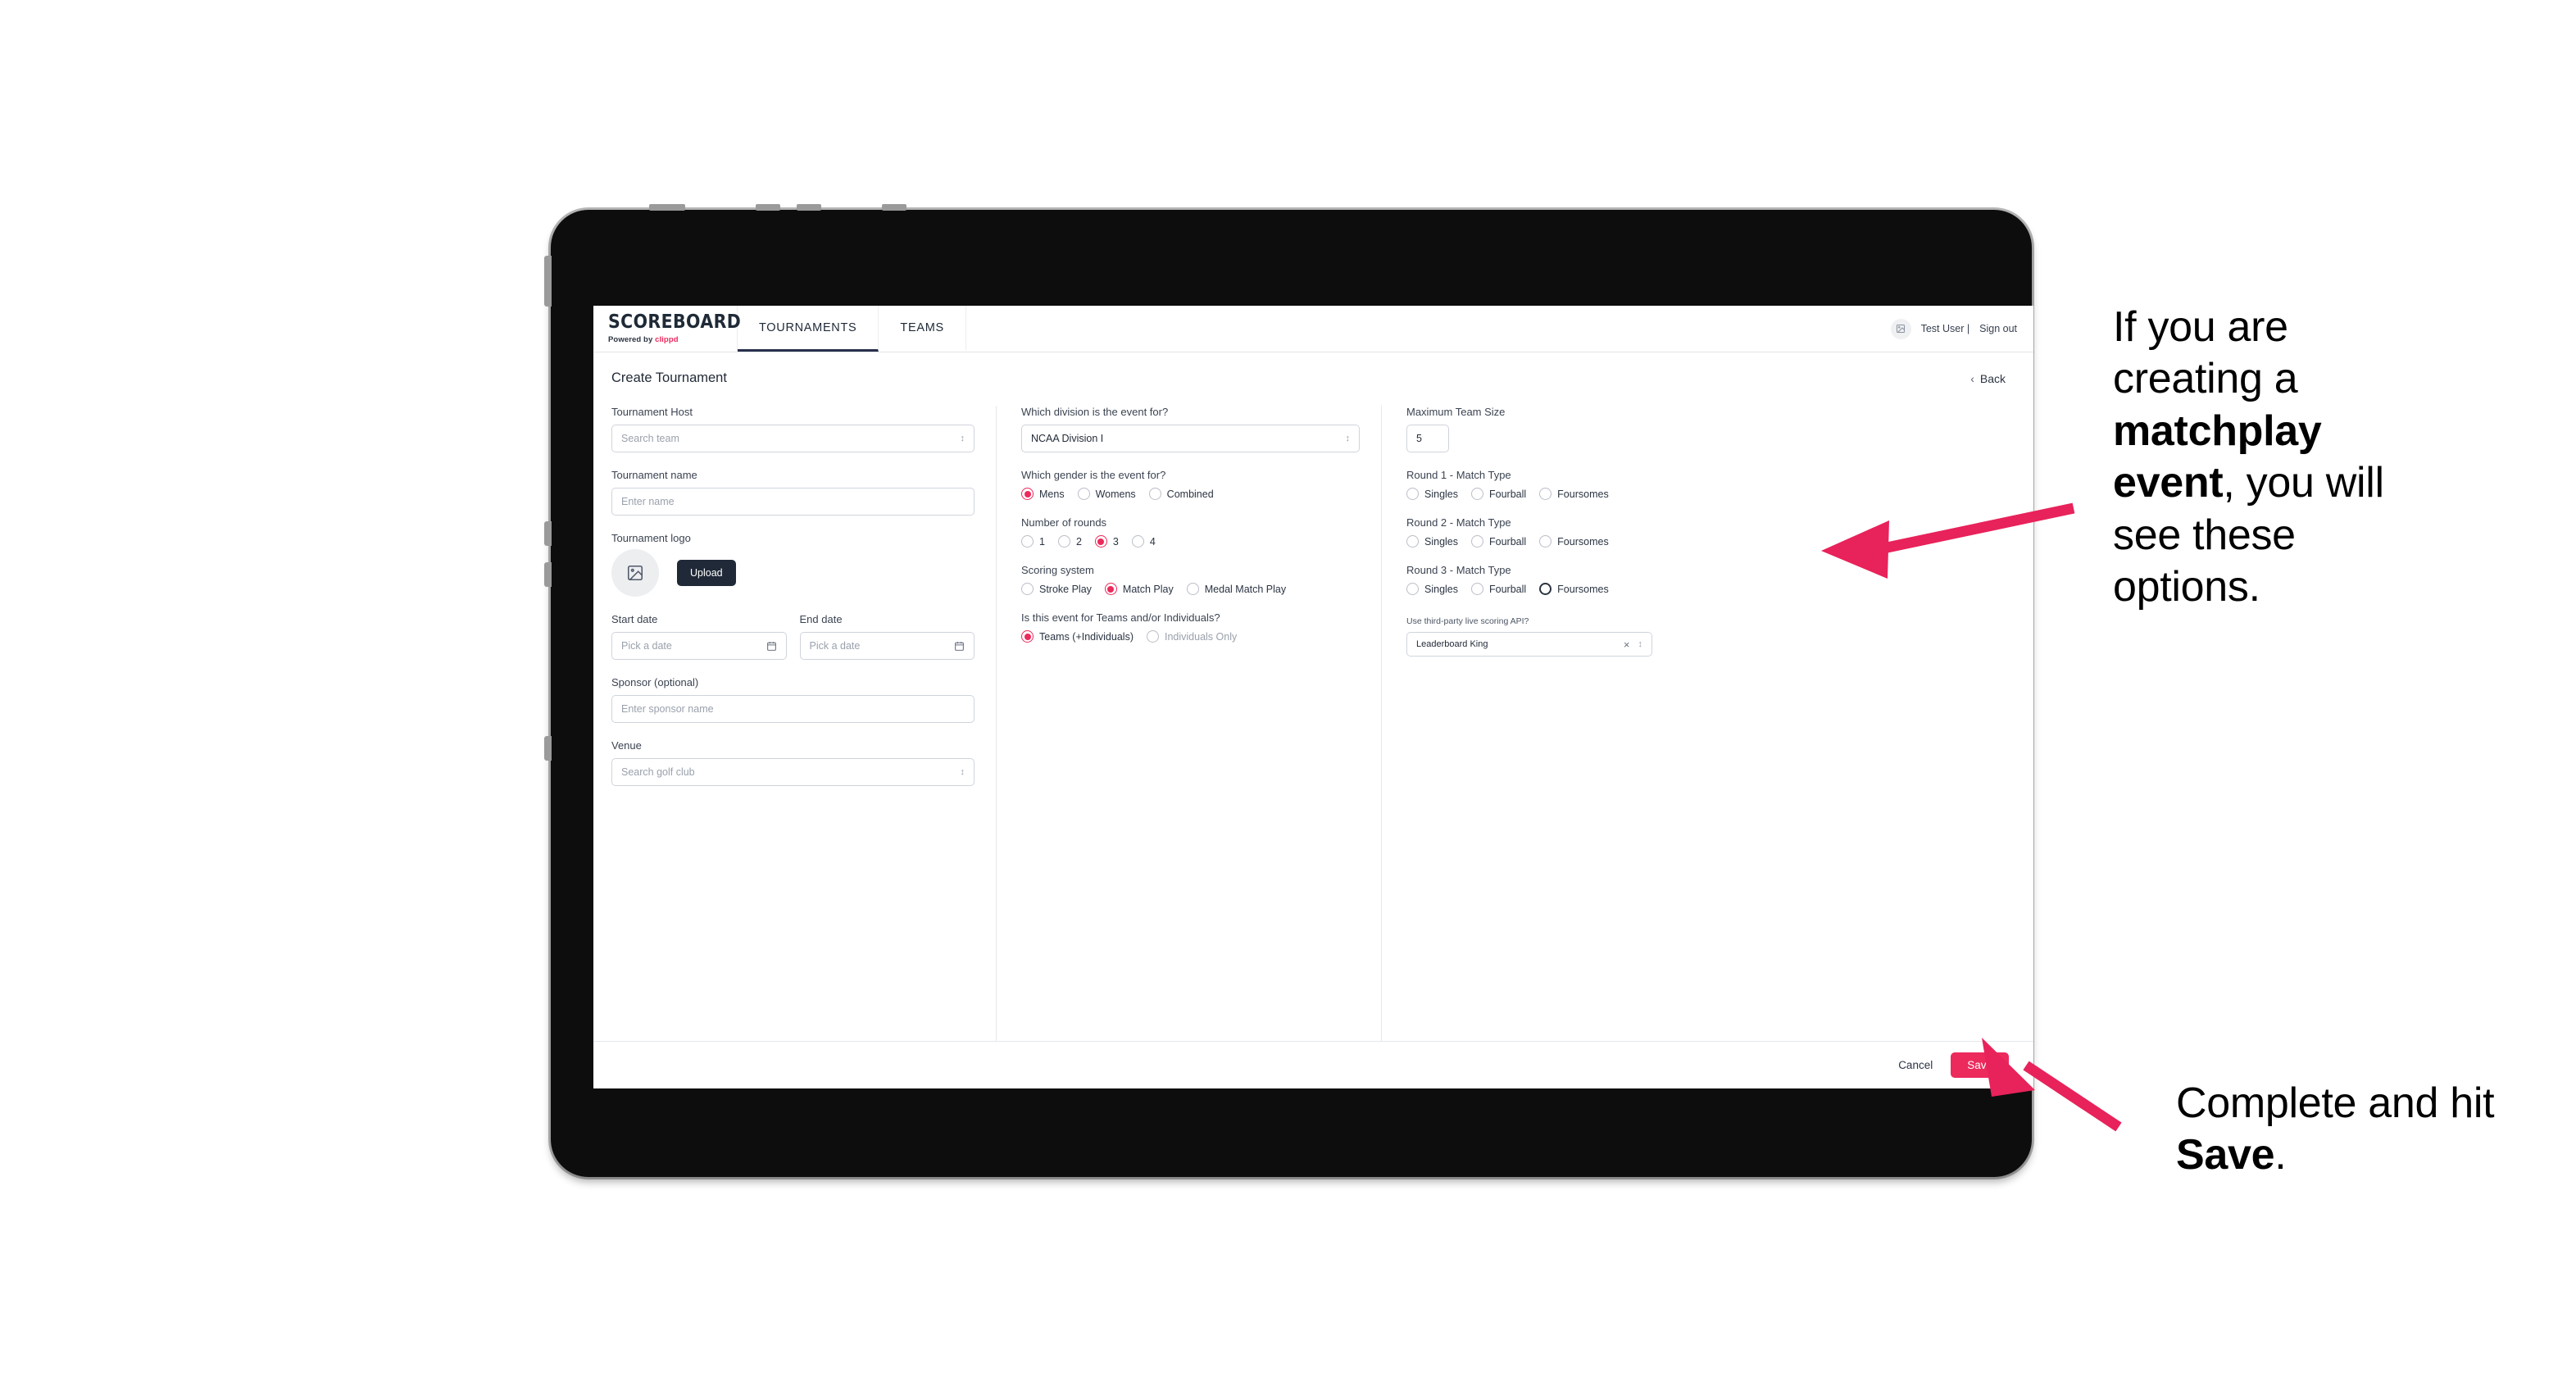  I want to click on radio-option-combined: Combined, so click(1181, 494).